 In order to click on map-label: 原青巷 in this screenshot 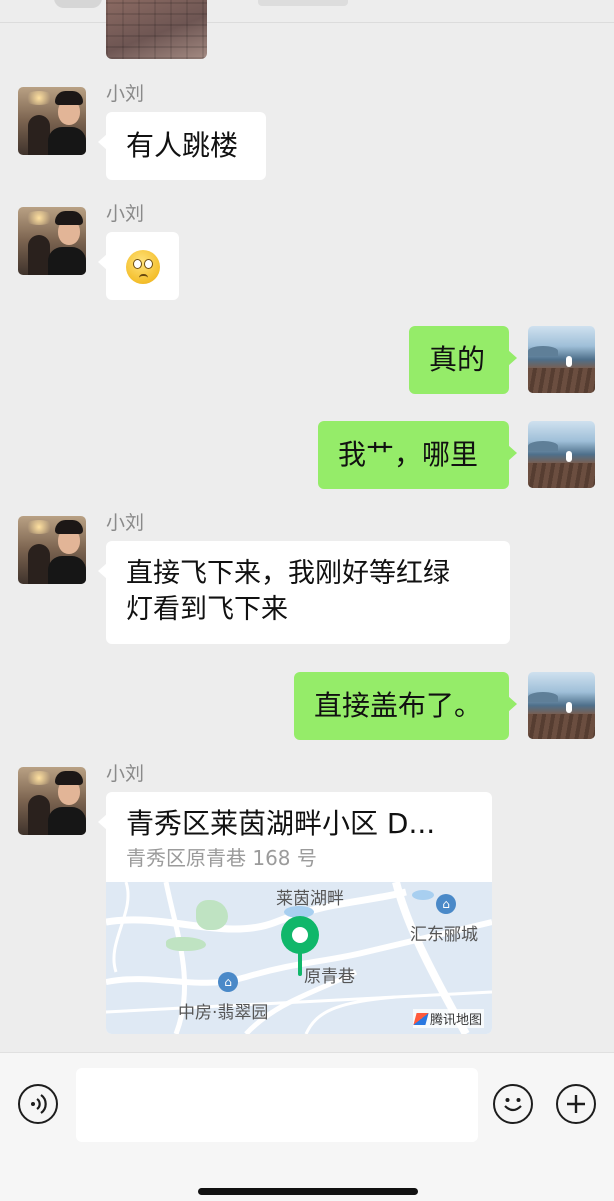, I will do `click(329, 977)`.